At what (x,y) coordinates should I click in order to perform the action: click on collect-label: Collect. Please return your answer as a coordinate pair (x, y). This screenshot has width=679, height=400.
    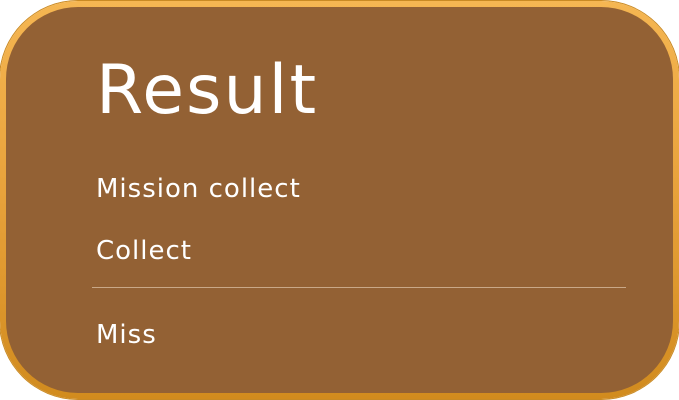
    Looking at the image, I should click on (144, 251).